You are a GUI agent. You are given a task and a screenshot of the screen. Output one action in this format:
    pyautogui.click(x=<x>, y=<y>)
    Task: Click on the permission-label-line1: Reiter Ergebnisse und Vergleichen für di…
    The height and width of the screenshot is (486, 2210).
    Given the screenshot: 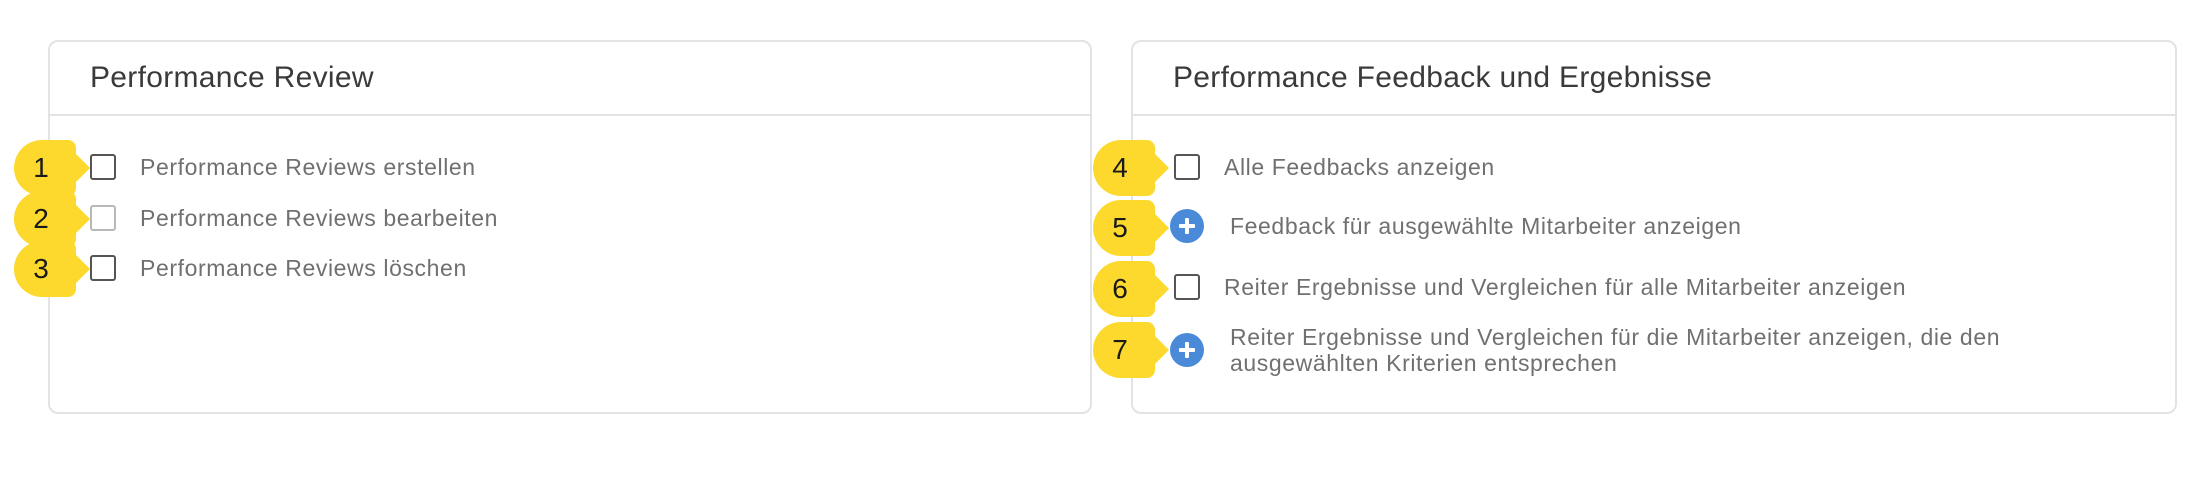 What is the action you would take?
    pyautogui.click(x=1615, y=337)
    